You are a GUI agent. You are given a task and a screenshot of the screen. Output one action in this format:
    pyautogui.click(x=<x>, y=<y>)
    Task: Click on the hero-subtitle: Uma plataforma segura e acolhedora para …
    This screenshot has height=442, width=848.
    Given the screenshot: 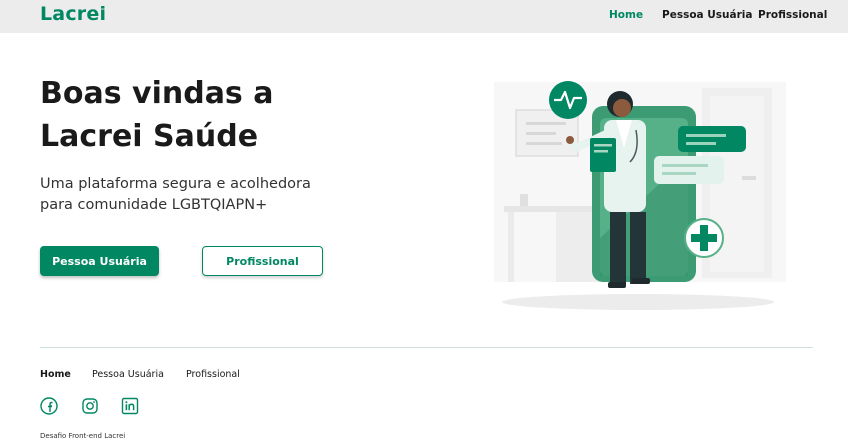 What is the action you would take?
    pyautogui.click(x=175, y=194)
    